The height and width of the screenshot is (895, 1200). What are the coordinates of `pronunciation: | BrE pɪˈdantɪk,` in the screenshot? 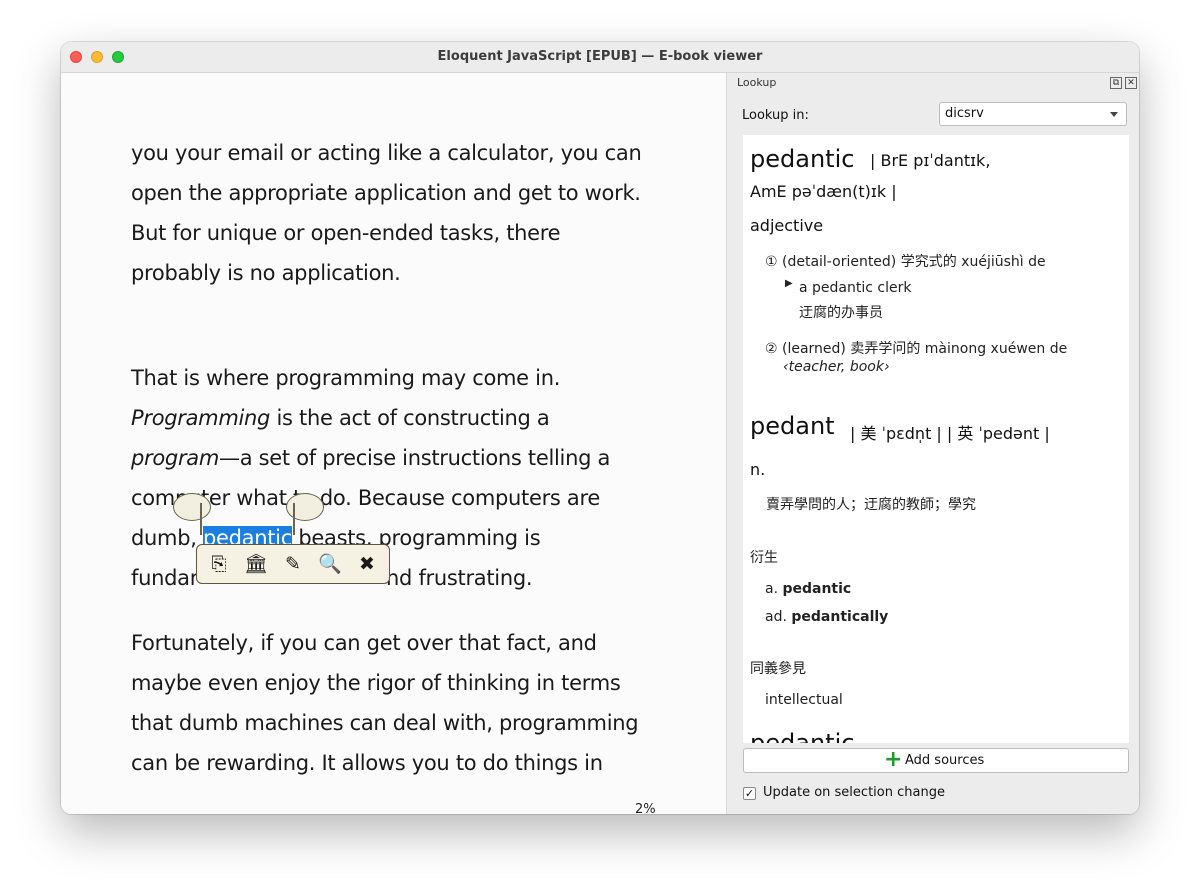 It's located at (930, 160).